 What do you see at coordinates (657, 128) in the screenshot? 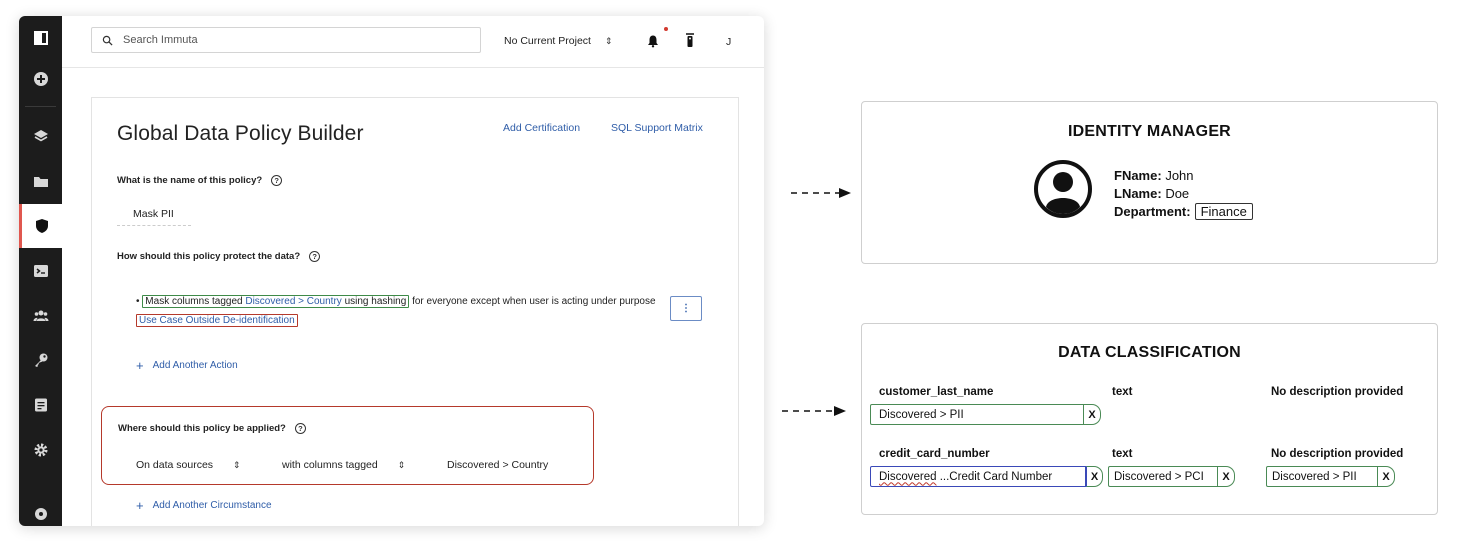
I see `sql-support-matrix-link: SQL Support Matrix` at bounding box center [657, 128].